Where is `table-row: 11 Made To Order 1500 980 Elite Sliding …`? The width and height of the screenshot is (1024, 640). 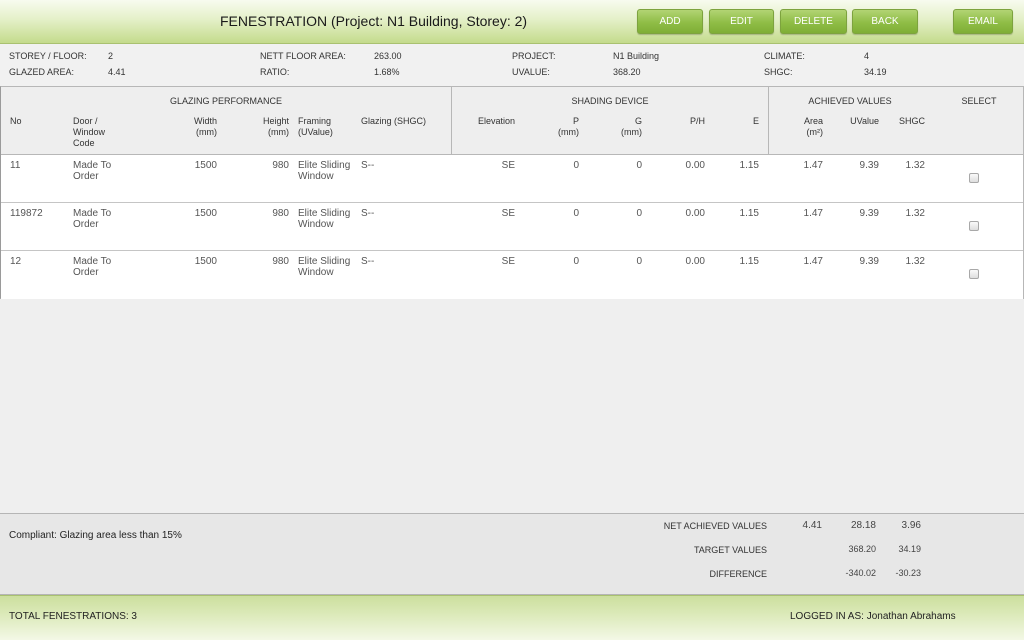 table-row: 11 Made To Order 1500 980 Elite Sliding … is located at coordinates (512, 179).